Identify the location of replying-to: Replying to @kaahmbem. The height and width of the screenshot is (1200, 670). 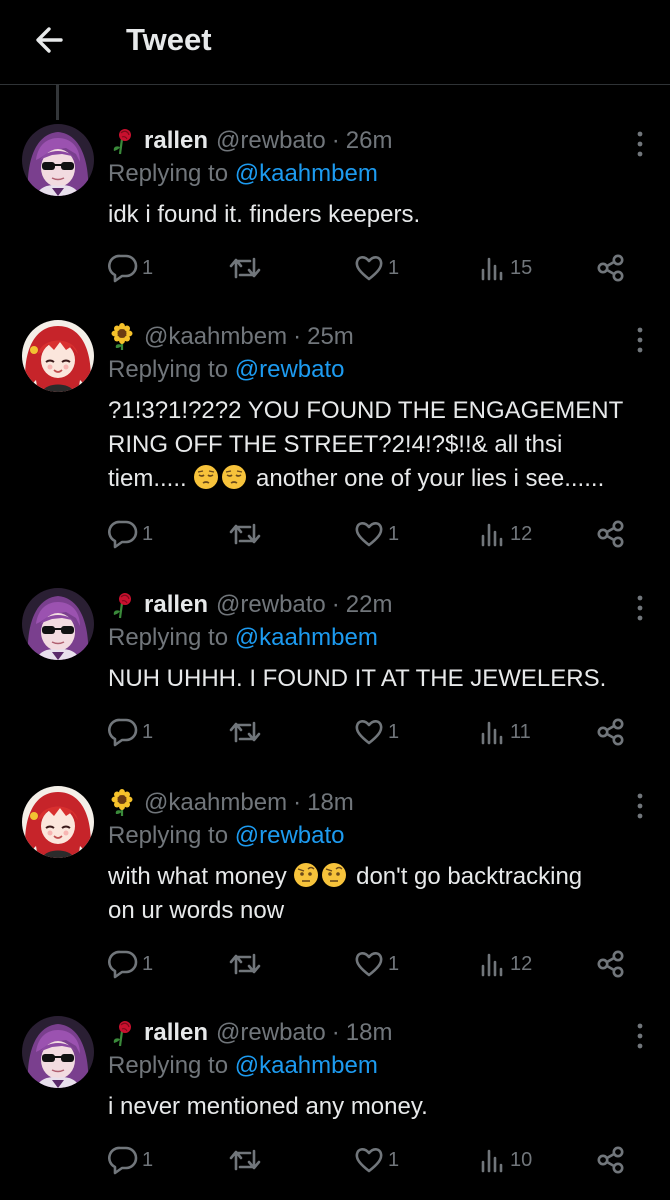
(243, 174).